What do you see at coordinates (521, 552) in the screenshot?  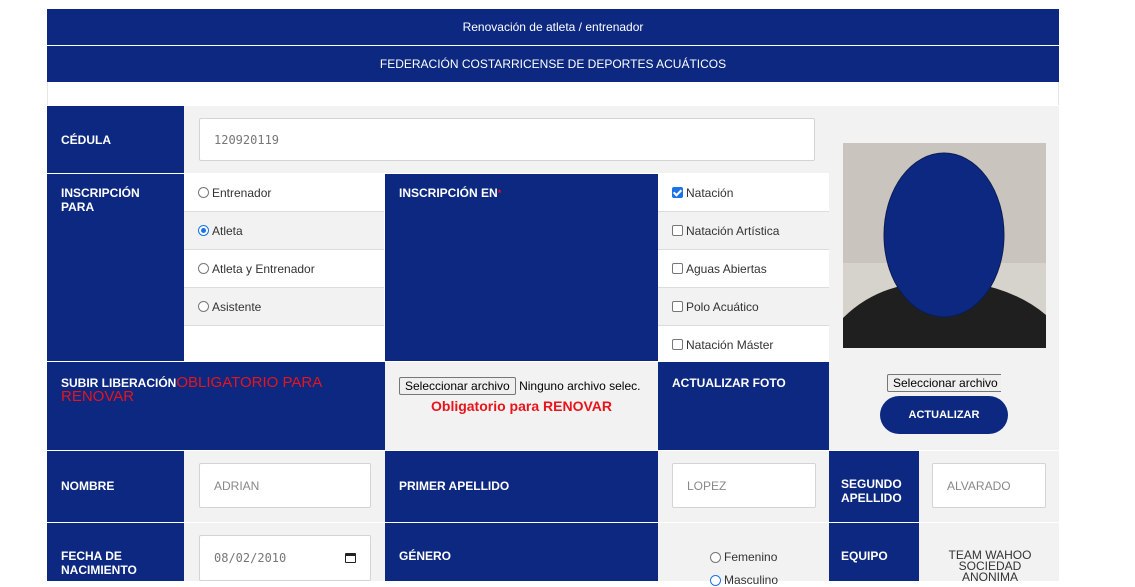 I see `genero-label: GÉNERO` at bounding box center [521, 552].